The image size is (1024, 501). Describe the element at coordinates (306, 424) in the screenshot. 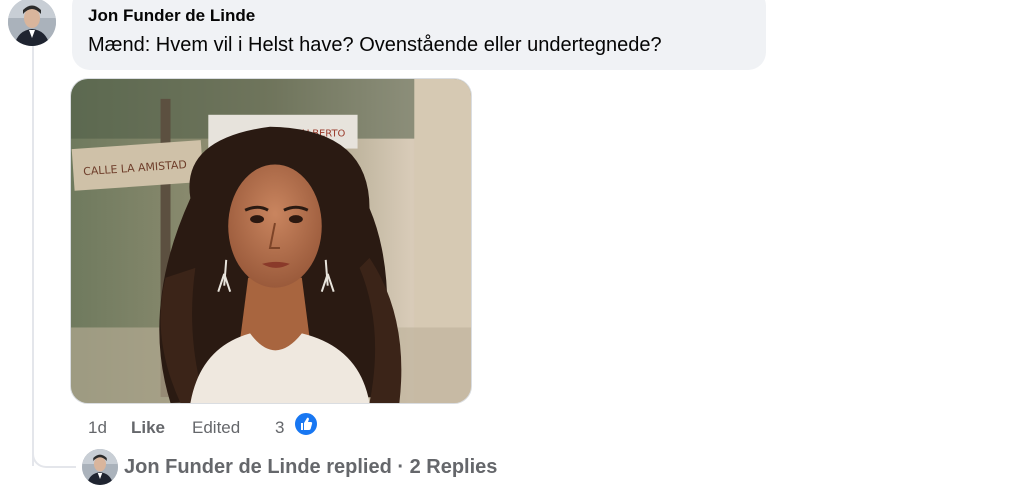

I see `thumbs-up-icon` at that location.